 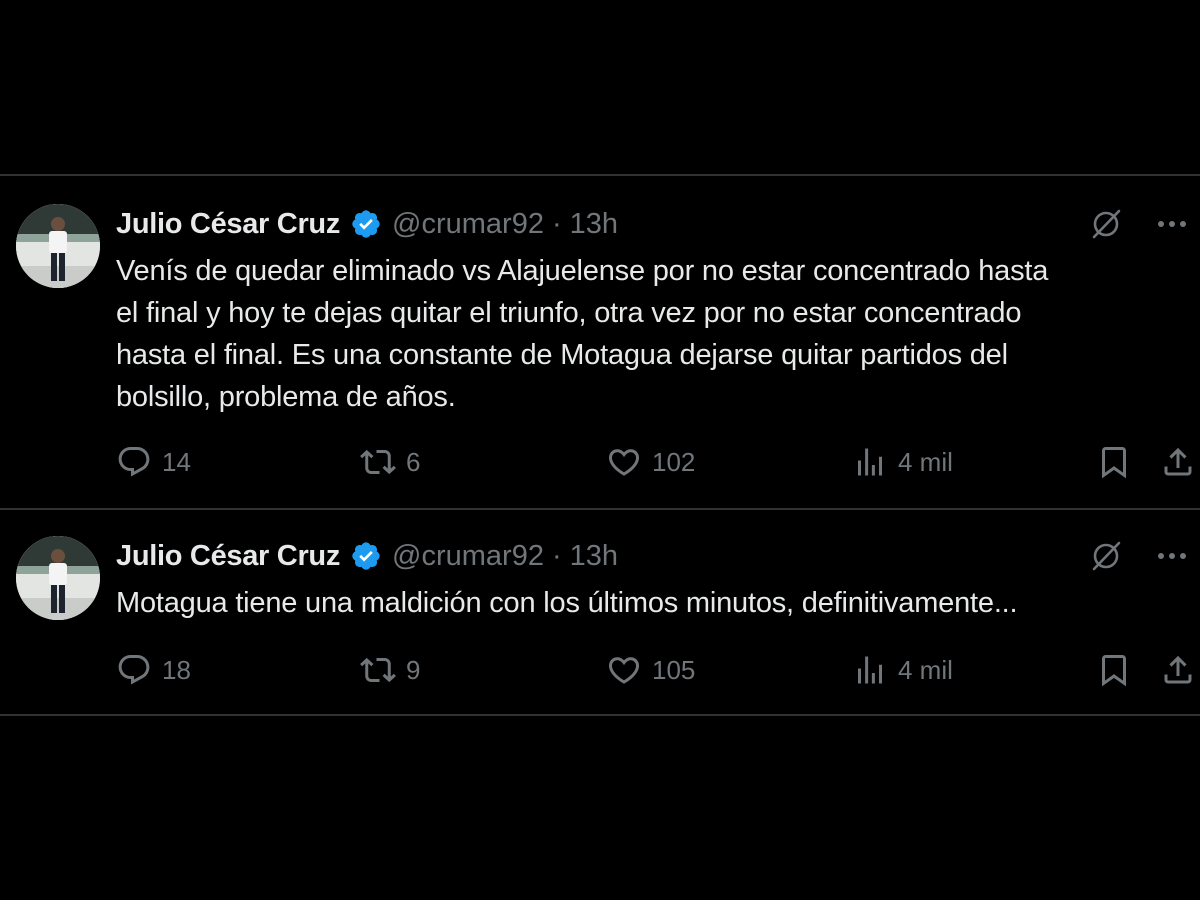 What do you see at coordinates (650, 462) in the screenshot?
I see `like-button: 102` at bounding box center [650, 462].